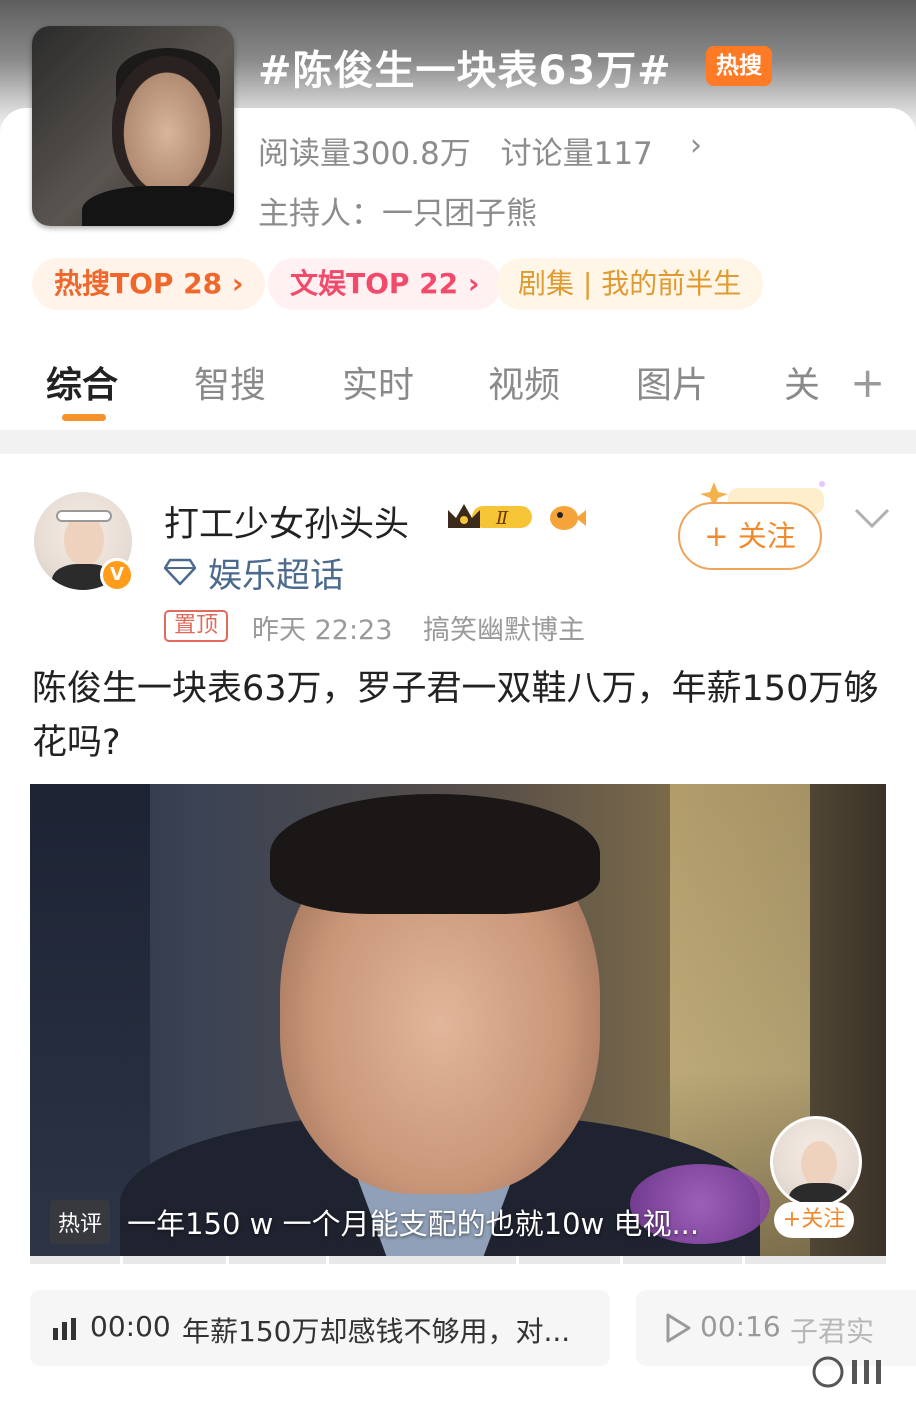 This screenshot has height=1406, width=916. I want to click on verified-badge-icon: V, so click(117, 575).